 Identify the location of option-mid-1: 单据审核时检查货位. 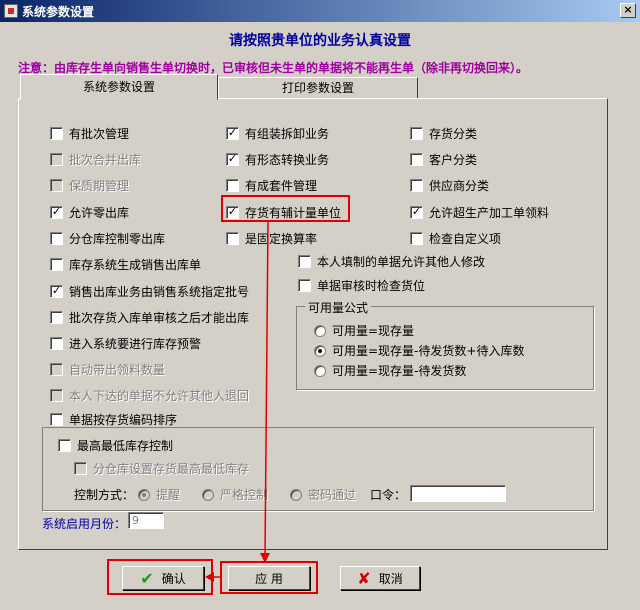
(361, 285).